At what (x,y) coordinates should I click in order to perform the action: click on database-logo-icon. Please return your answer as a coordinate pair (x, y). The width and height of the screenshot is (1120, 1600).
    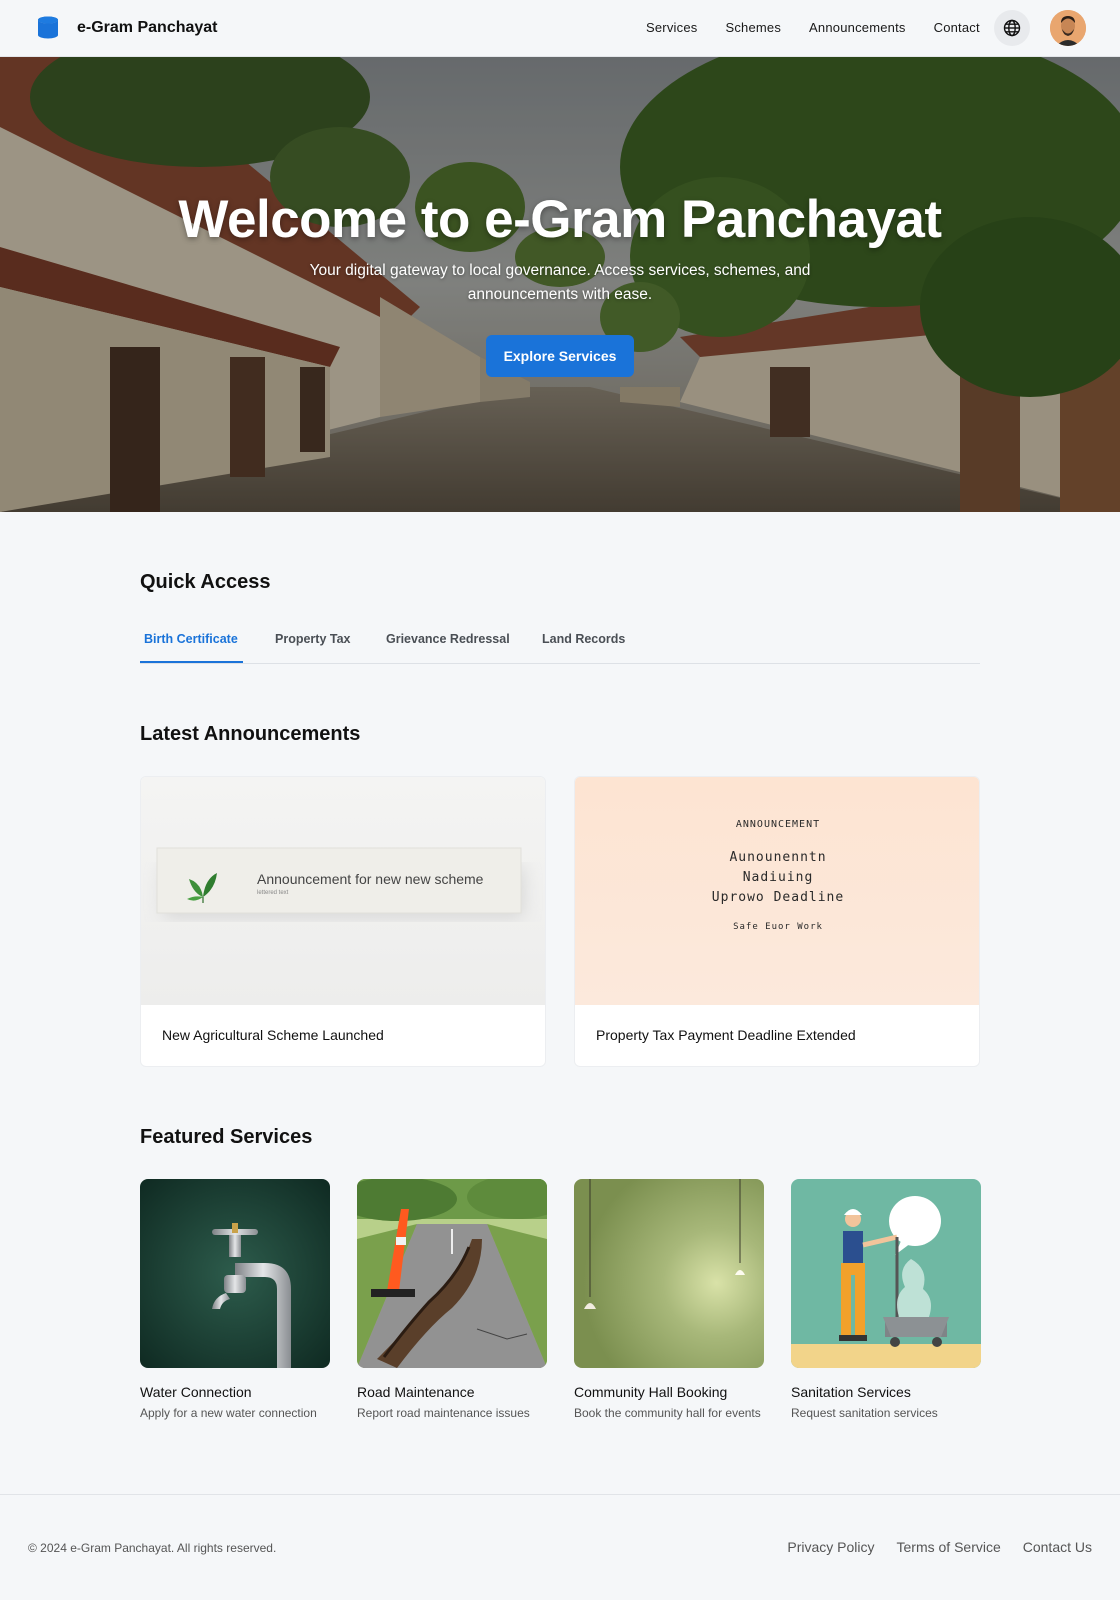
    Looking at the image, I should click on (48, 27).